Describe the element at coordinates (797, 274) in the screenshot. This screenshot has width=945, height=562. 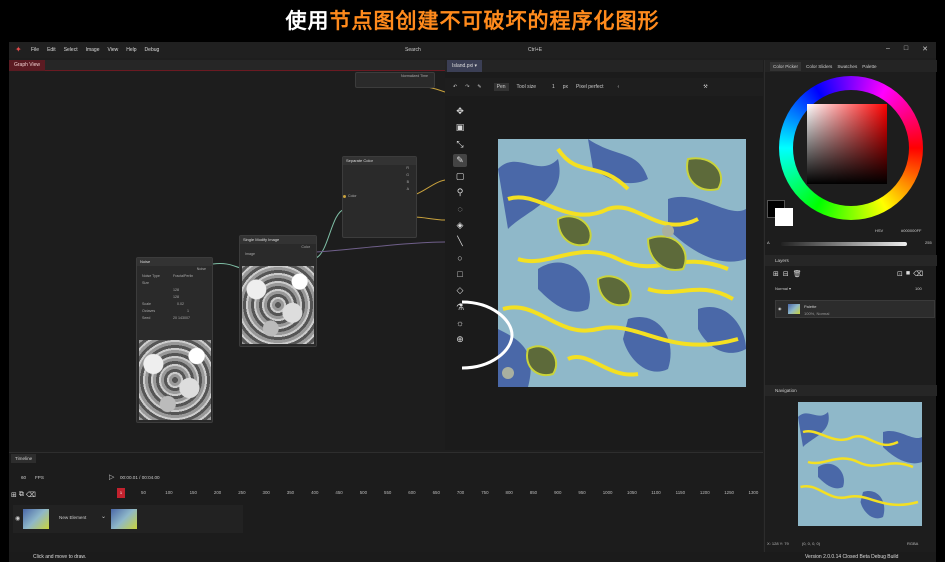
I see `delete-icon: 🗑` at that location.